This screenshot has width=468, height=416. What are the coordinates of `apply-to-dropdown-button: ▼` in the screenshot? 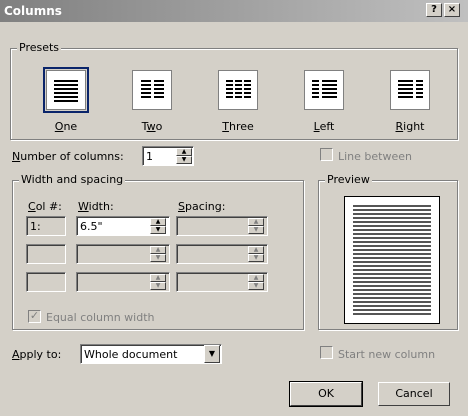 It's located at (212, 354).